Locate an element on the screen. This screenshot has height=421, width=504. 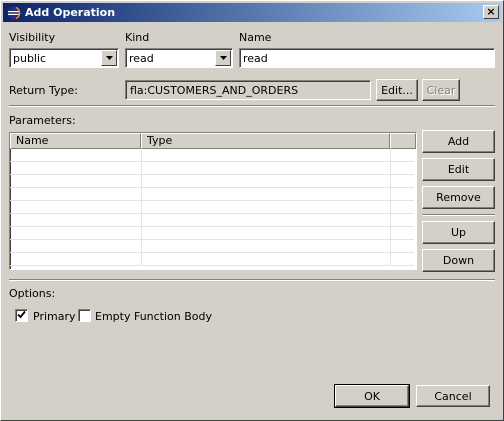
empty-function-body-checkbox is located at coordinates (84, 315).